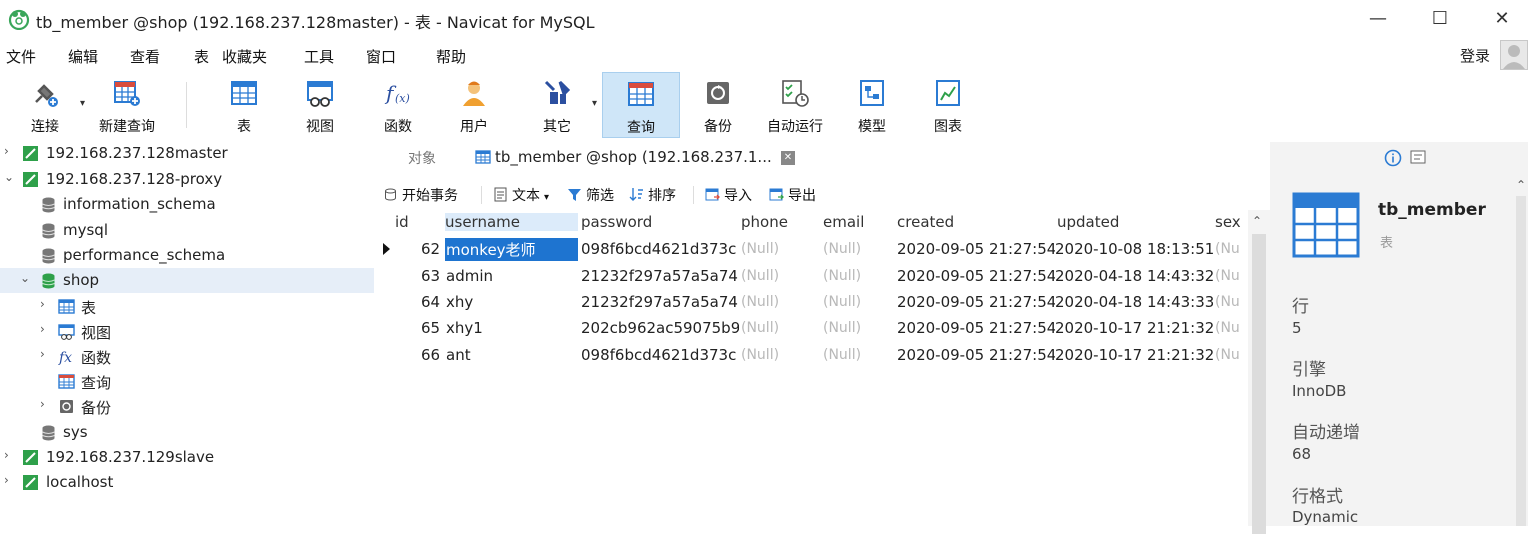 Image resolution: width=1528 pixels, height=534 pixels. What do you see at coordinates (187, 230) in the screenshot?
I see `tree-item-database: mysql` at bounding box center [187, 230].